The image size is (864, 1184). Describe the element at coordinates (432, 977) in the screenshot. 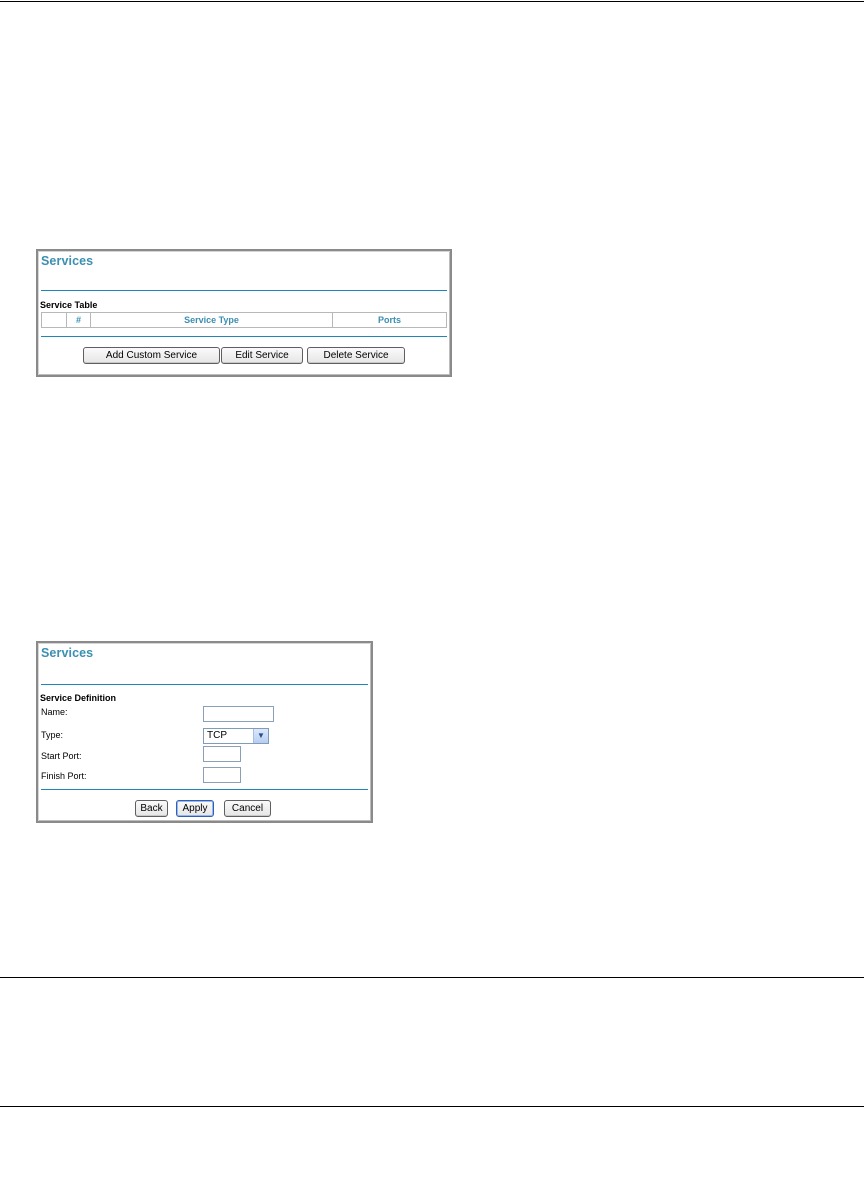

I see `footer-rule-top` at that location.